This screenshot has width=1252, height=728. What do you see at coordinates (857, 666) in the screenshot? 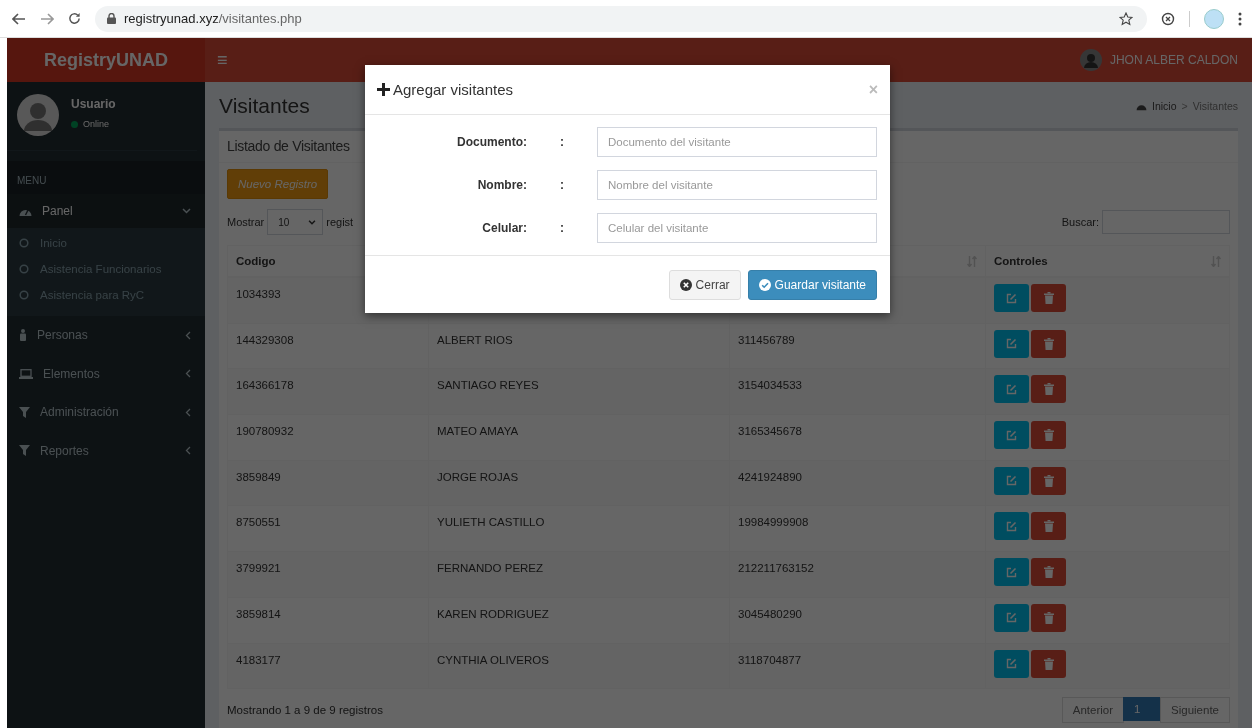
I see `table-cell: 3118704877` at bounding box center [857, 666].